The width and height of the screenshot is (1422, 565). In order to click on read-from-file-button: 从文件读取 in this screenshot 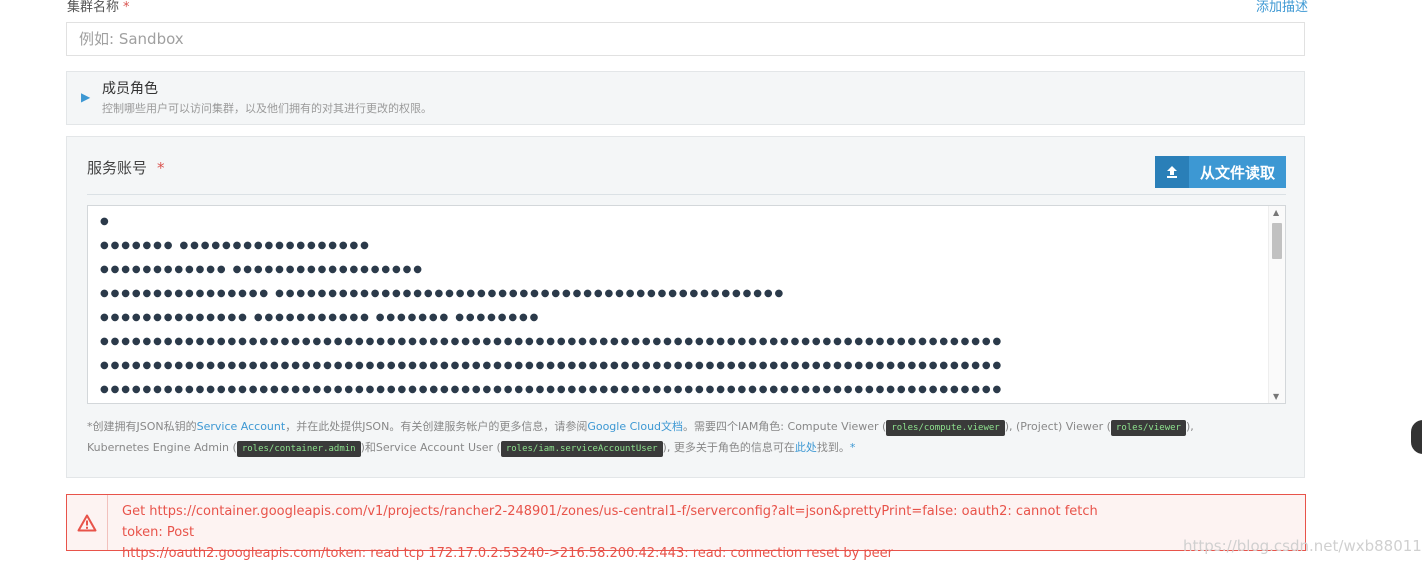, I will do `click(1220, 172)`.